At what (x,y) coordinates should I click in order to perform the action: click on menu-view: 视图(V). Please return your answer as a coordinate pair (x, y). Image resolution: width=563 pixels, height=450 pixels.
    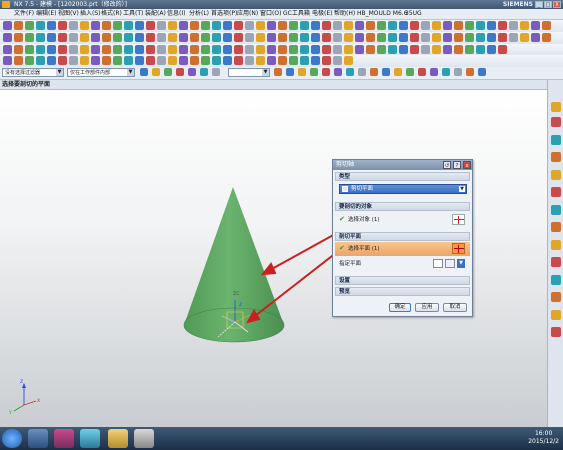
    Looking at the image, I should click on (68, 14).